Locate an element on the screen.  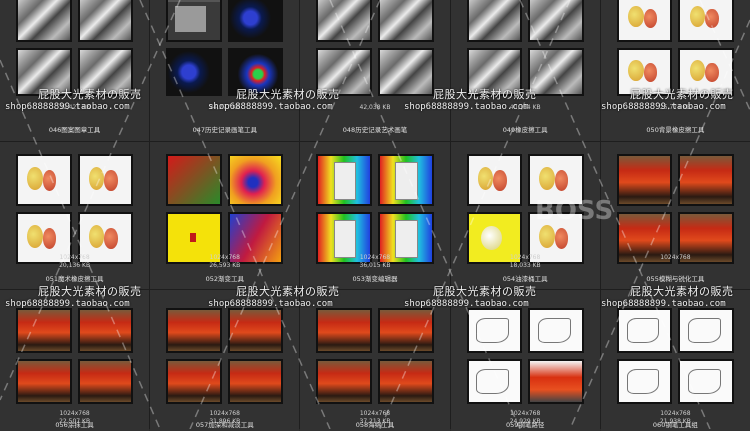
file-title: 047历史记录画笔工具 is located at coordinates (224, 130).